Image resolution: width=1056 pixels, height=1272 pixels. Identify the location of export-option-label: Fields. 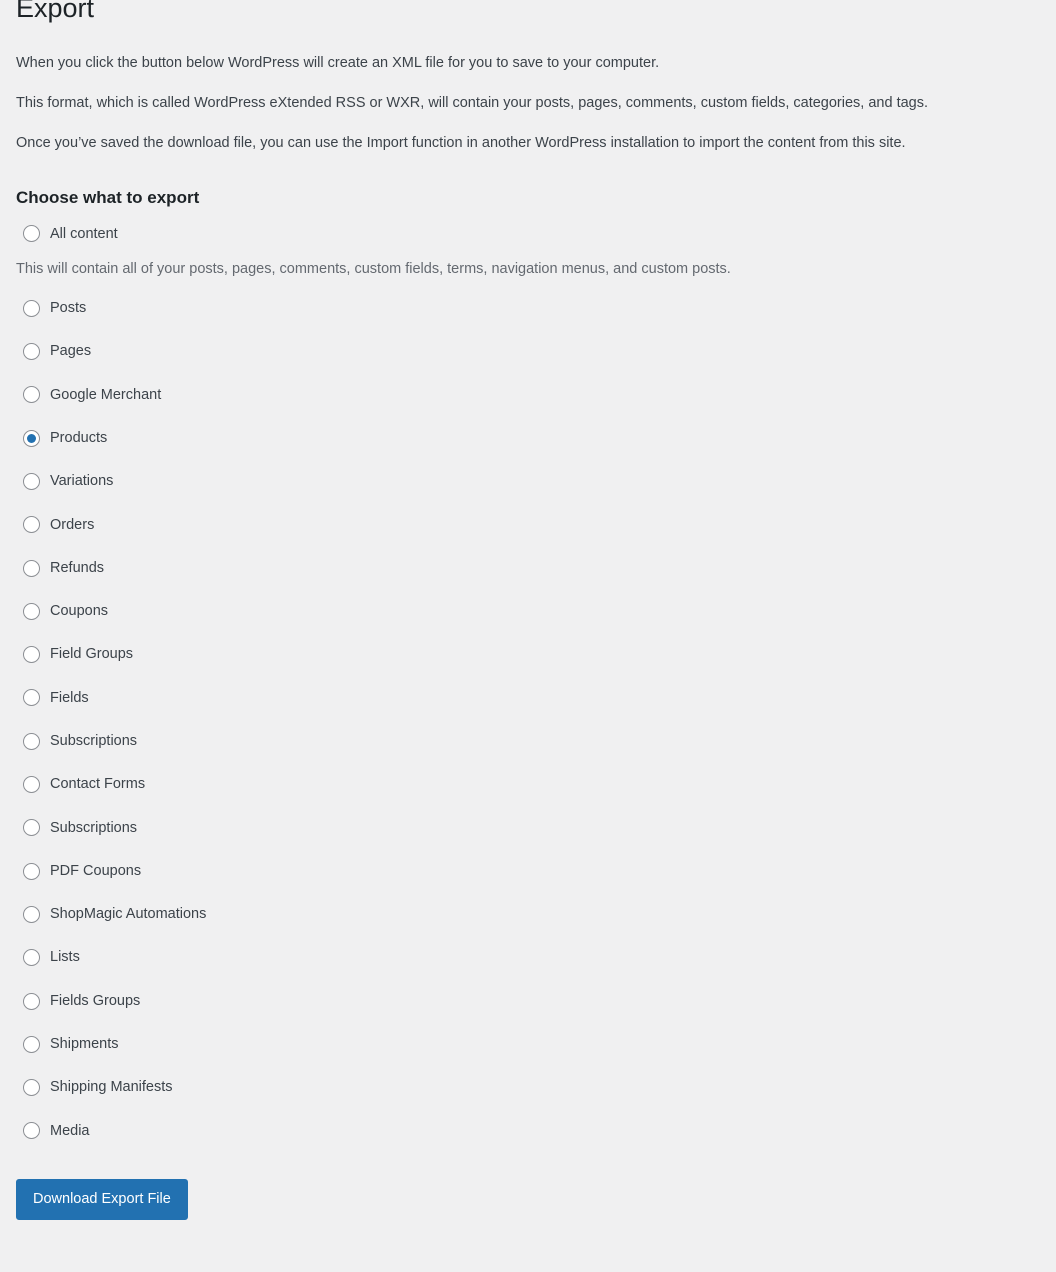
(69, 697).